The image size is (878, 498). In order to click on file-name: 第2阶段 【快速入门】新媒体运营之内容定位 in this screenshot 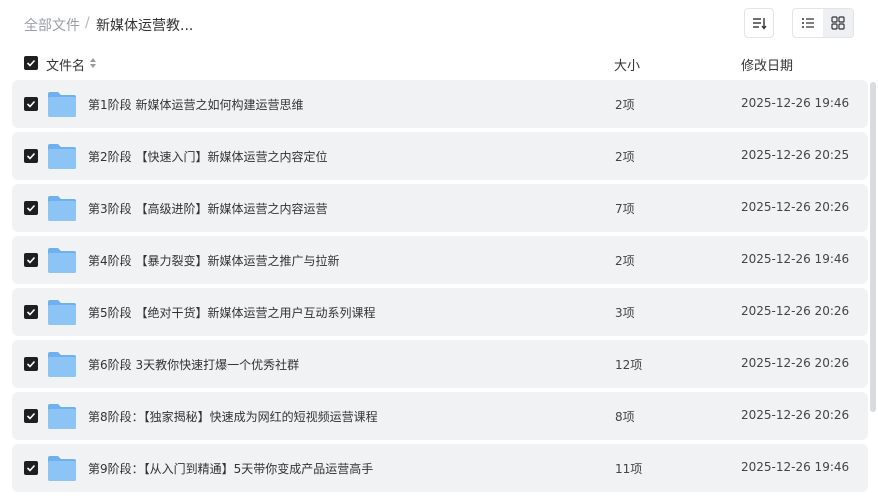, I will do `click(207, 156)`.